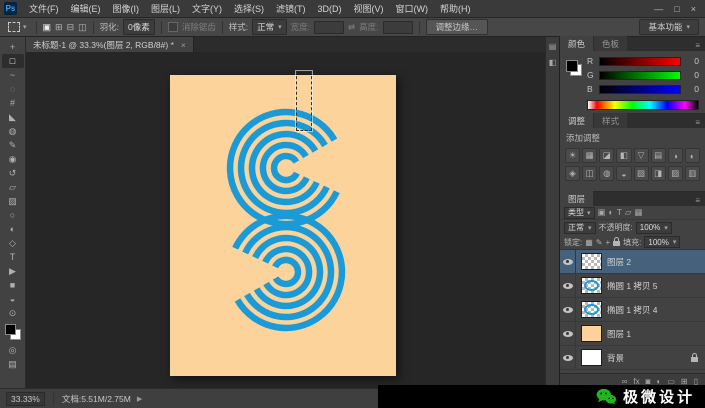 Image resolution: width=705 pixels, height=408 pixels. Describe the element at coordinates (249, 9) in the screenshot. I see `menu-select: 选择(S)` at that location.